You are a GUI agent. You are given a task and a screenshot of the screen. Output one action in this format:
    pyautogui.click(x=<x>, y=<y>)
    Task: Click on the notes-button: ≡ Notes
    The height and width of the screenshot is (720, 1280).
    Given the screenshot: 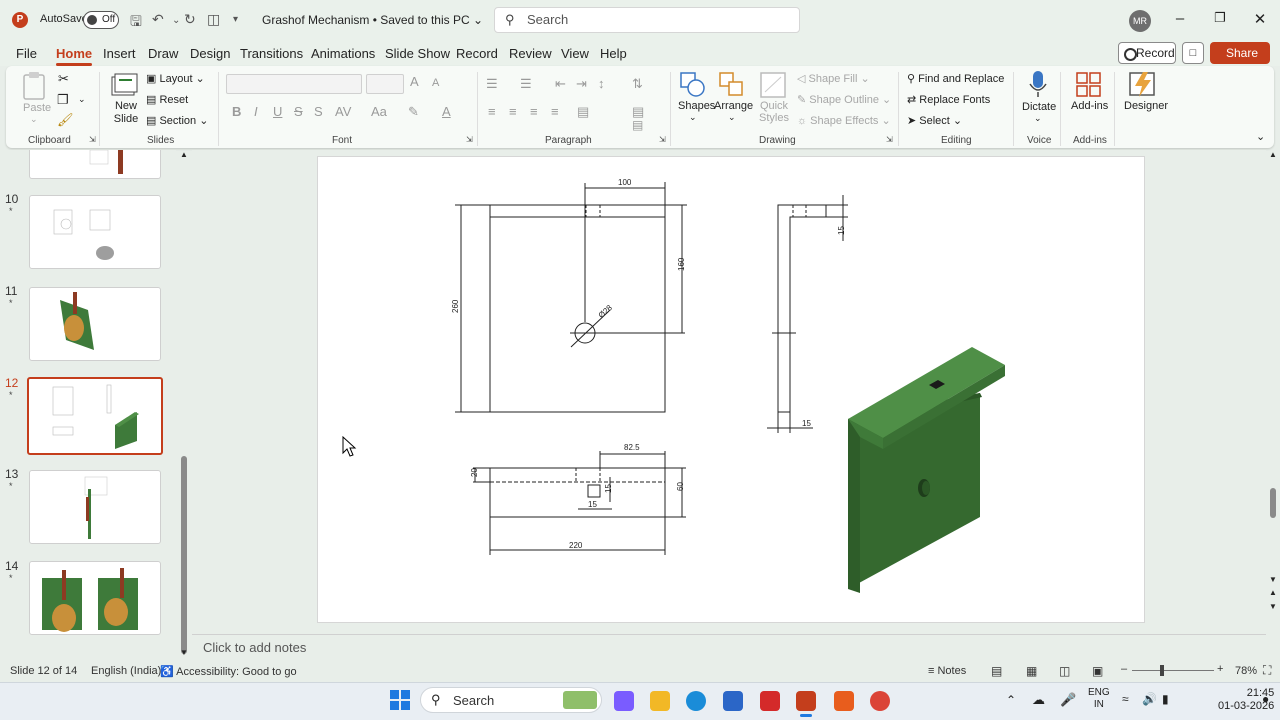 What is the action you would take?
    pyautogui.click(x=947, y=671)
    